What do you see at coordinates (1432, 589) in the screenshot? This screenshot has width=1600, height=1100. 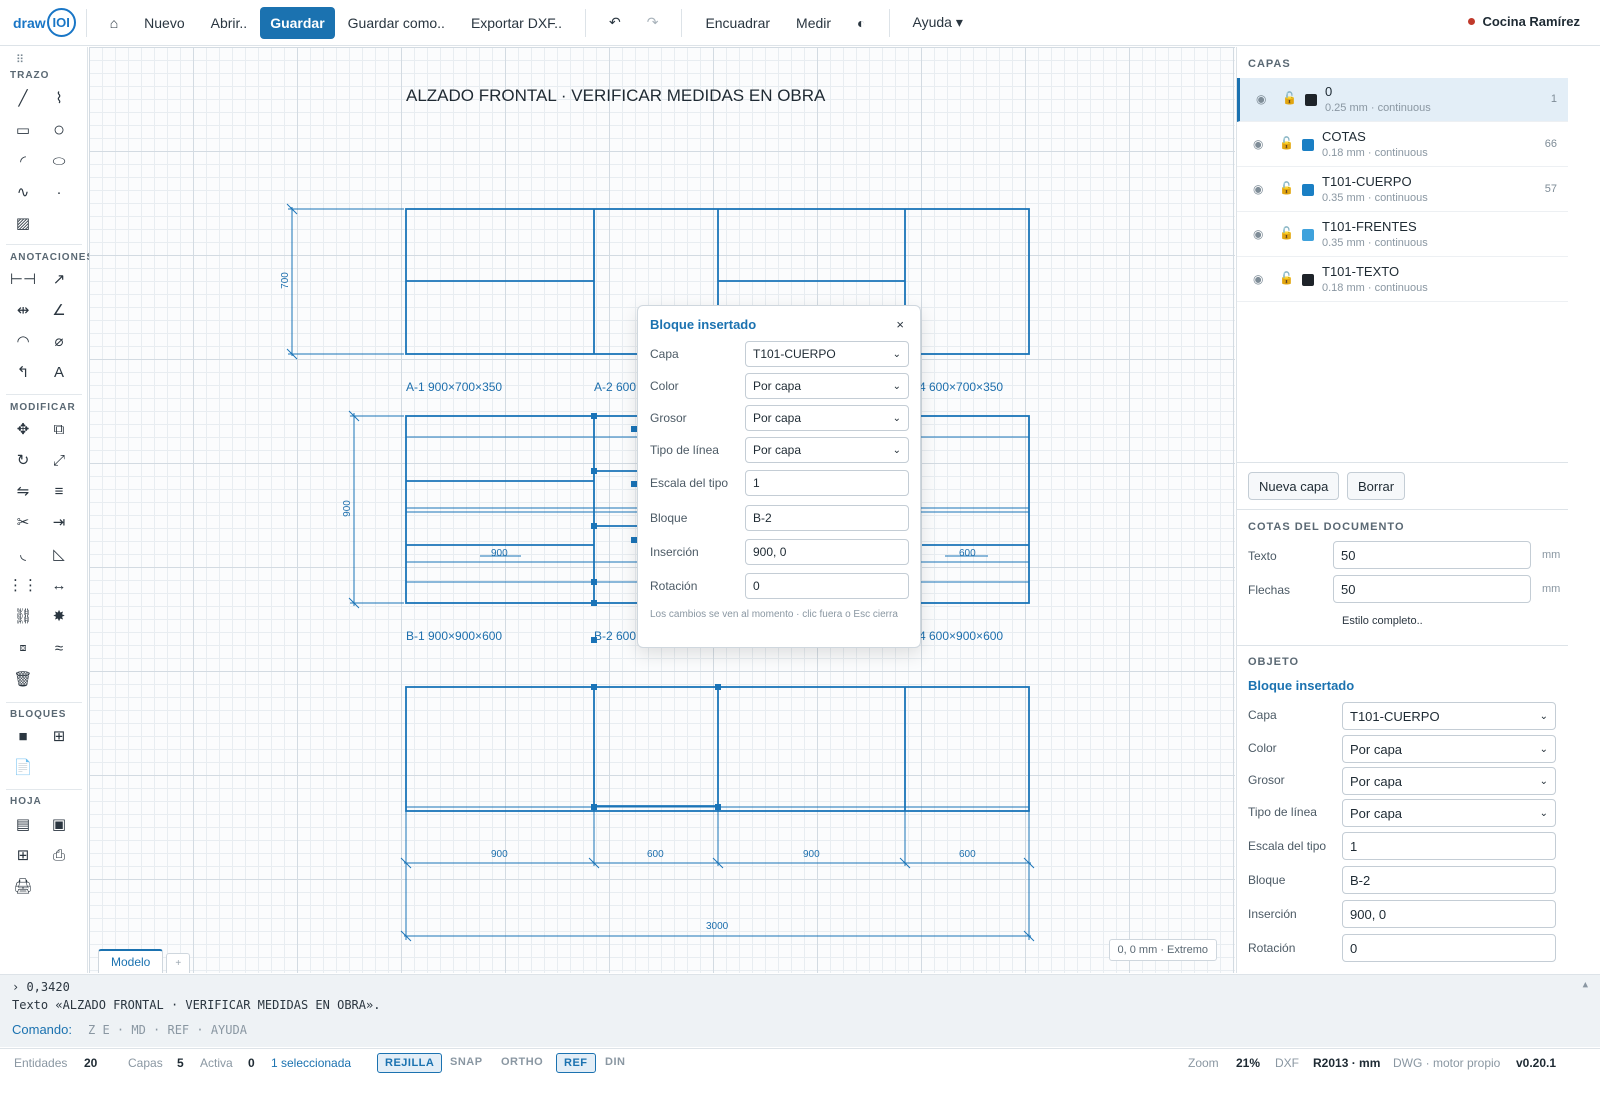 I see `dim-arrow-size-input: 50` at bounding box center [1432, 589].